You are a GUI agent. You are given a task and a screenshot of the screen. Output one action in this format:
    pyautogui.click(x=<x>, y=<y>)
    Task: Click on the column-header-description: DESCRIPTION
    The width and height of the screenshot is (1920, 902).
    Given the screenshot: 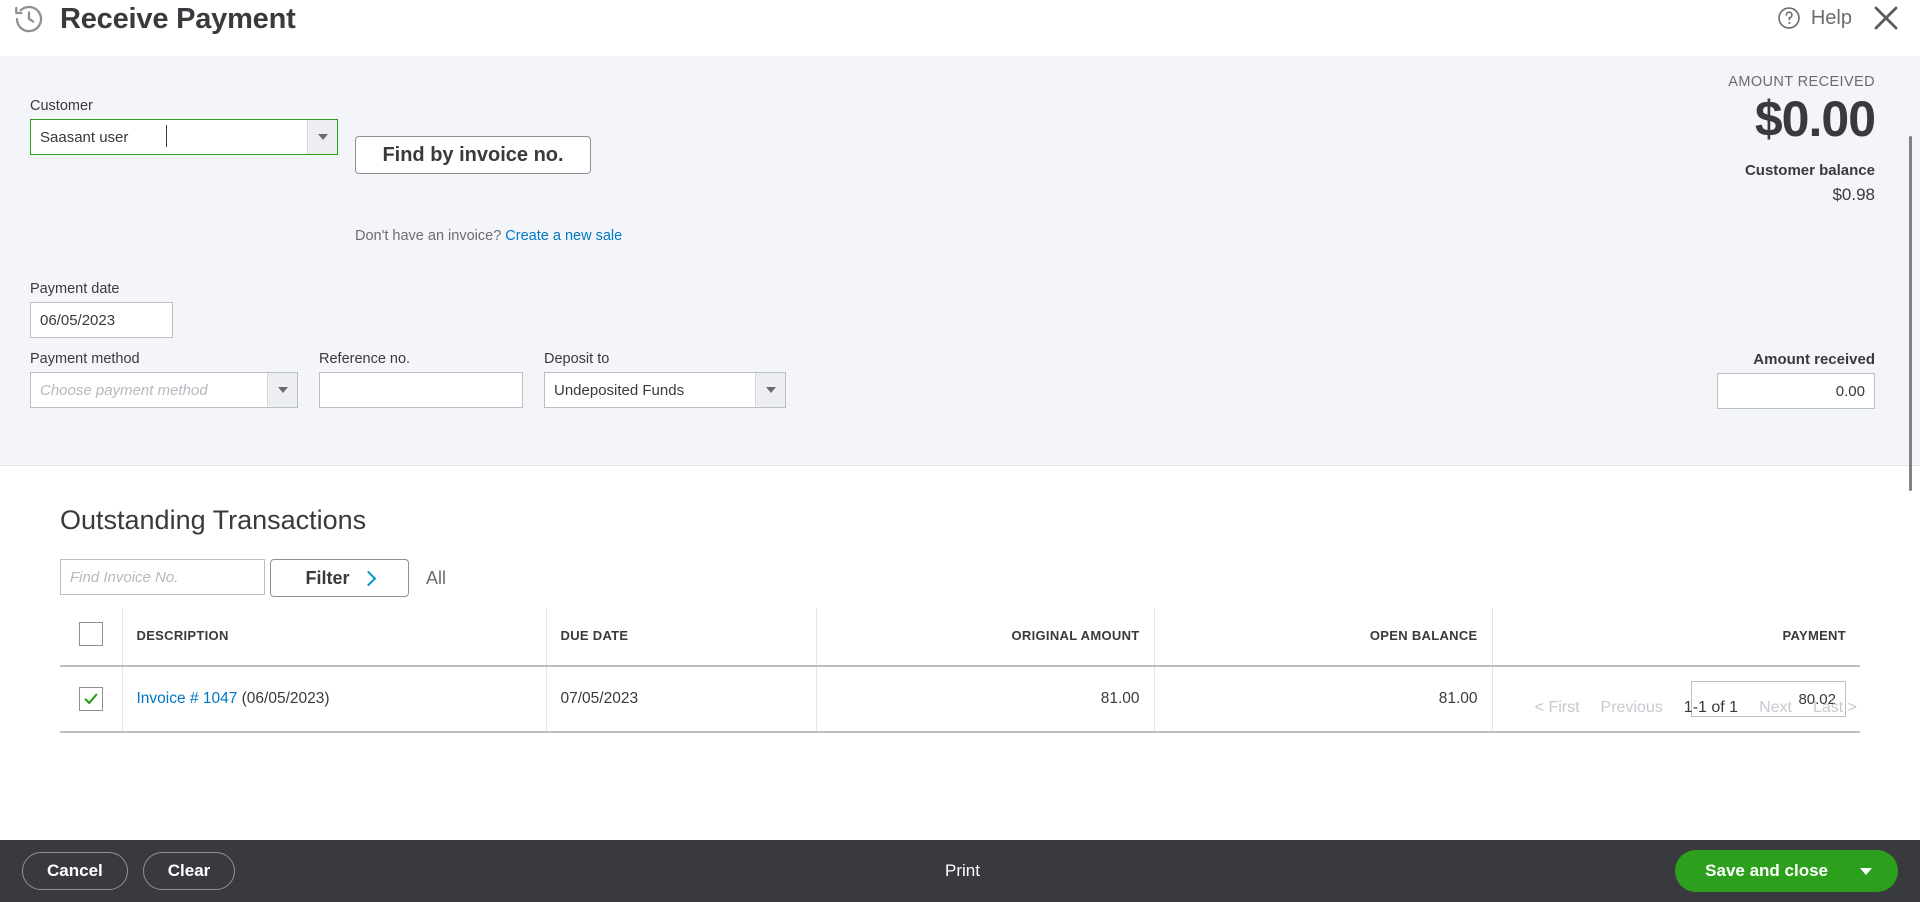 What is the action you would take?
    pyautogui.click(x=334, y=637)
    